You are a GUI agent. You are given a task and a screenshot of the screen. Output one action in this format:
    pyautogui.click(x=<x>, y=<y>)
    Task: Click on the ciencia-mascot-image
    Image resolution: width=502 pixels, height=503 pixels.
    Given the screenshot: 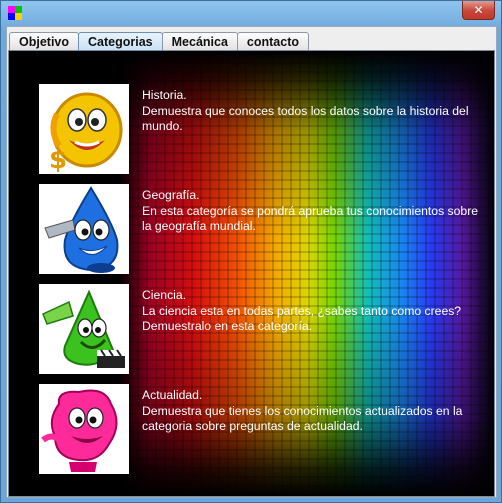 What is the action you would take?
    pyautogui.click(x=84, y=329)
    